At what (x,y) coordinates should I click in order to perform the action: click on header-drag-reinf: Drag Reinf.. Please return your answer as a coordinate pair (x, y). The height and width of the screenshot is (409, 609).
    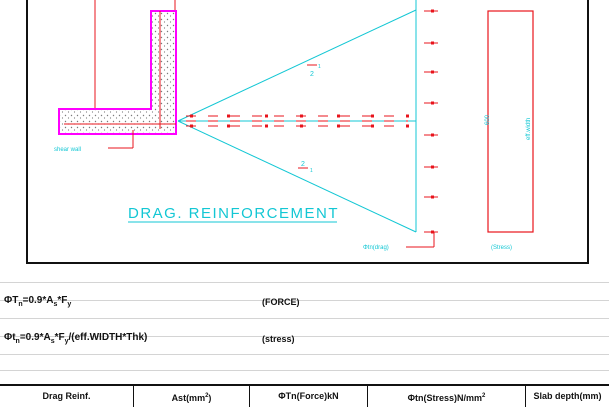
    Looking at the image, I should click on (66, 396).